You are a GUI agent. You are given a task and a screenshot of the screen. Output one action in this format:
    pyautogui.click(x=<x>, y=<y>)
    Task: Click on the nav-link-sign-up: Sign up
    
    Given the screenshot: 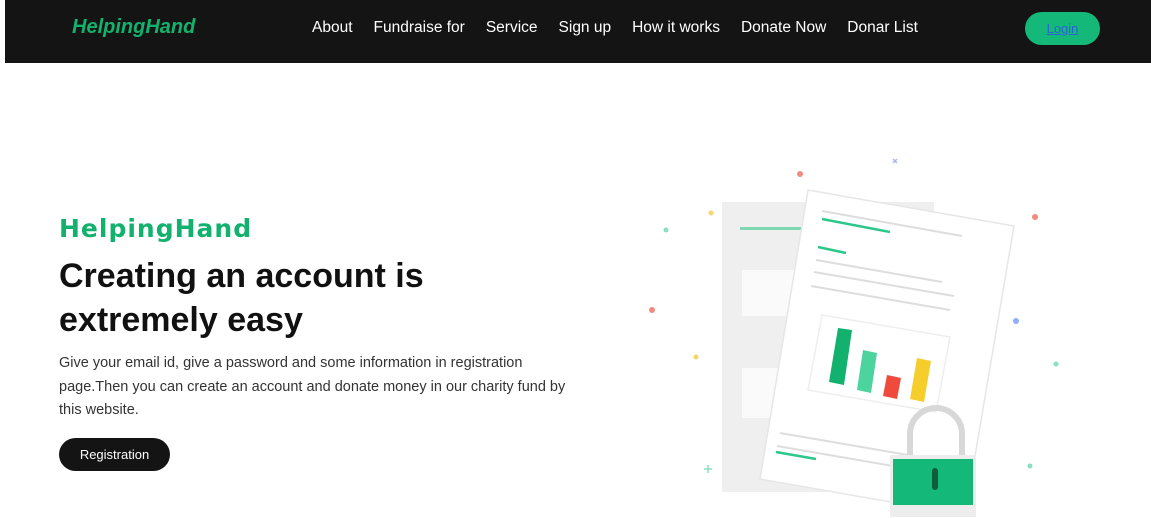 What is the action you would take?
    pyautogui.click(x=585, y=28)
    